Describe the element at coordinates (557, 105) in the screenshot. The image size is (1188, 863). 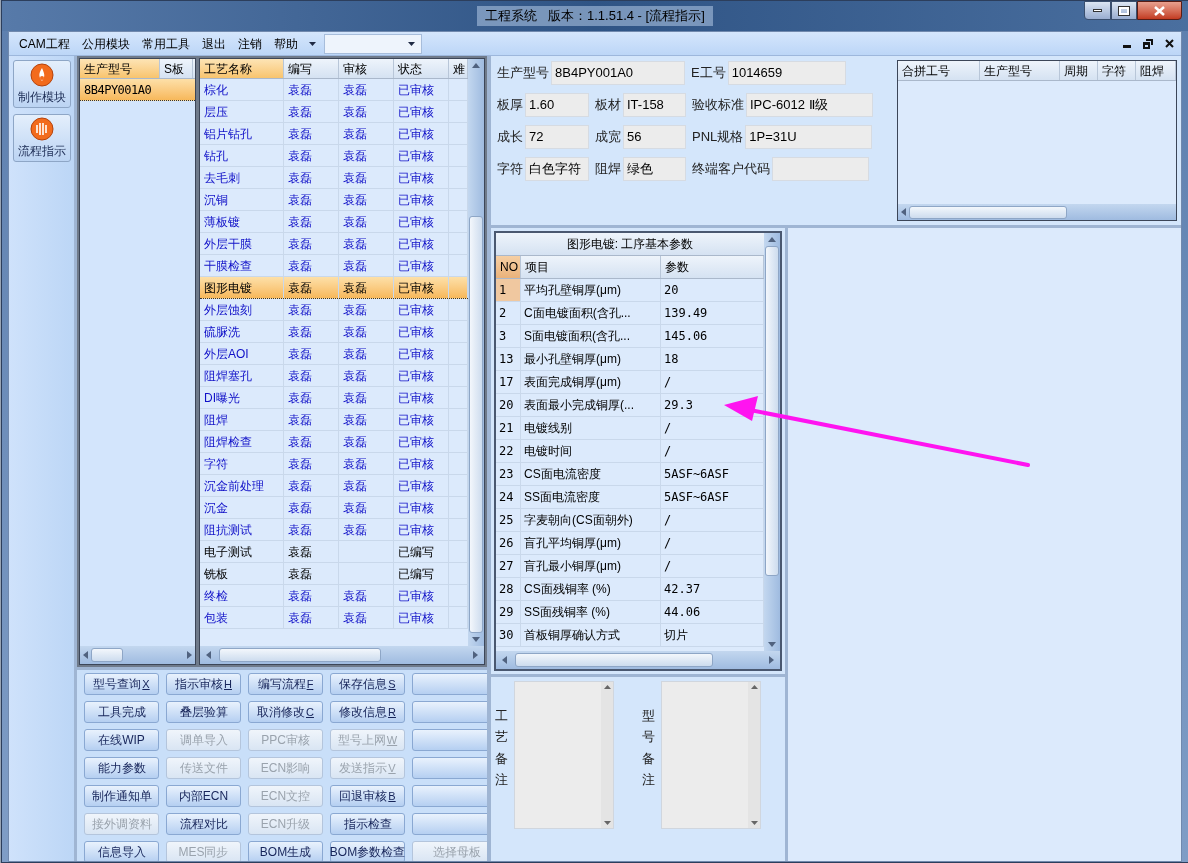
I see `text-field: 1.60` at that location.